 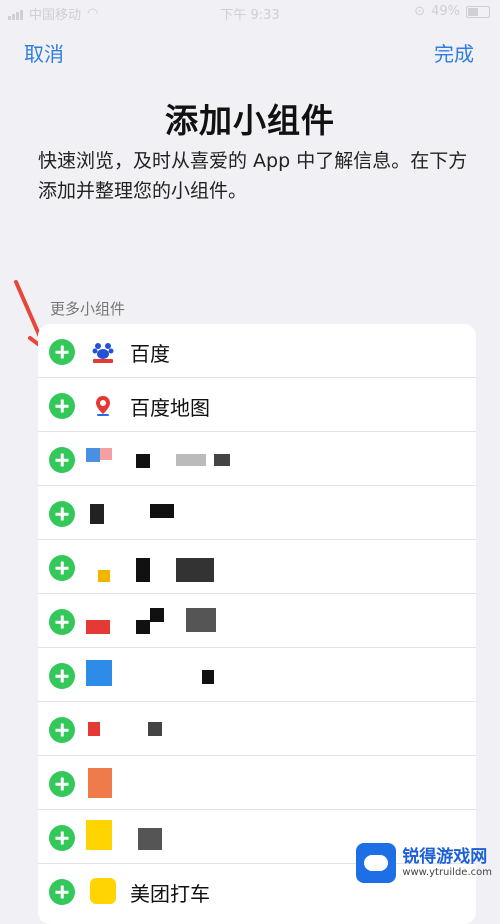 What do you see at coordinates (170, 894) in the screenshot?
I see `widget-name: 美团打车` at bounding box center [170, 894].